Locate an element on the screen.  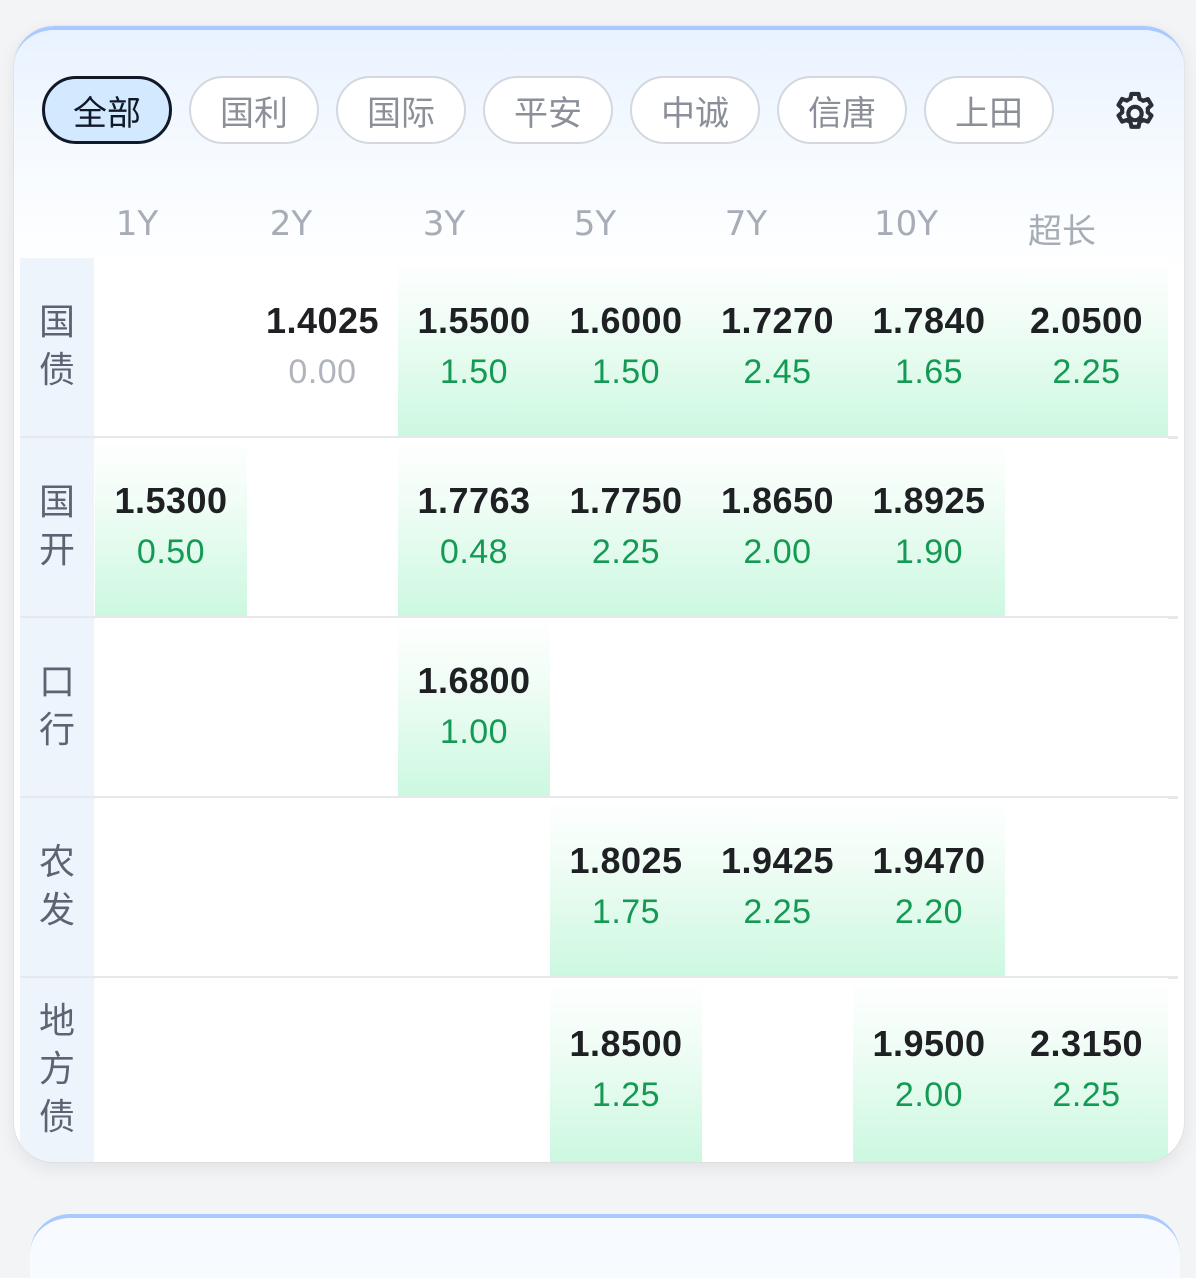
filter-chip-0: 全部 is located at coordinates (107, 110).